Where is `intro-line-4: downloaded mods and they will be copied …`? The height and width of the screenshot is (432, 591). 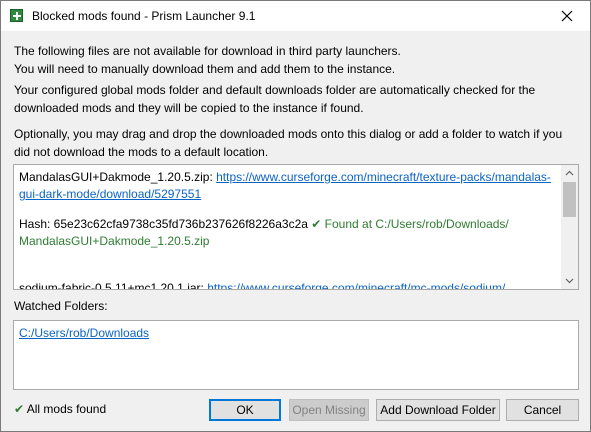 intro-line-4: downloaded mods and they will be copied … is located at coordinates (189, 108).